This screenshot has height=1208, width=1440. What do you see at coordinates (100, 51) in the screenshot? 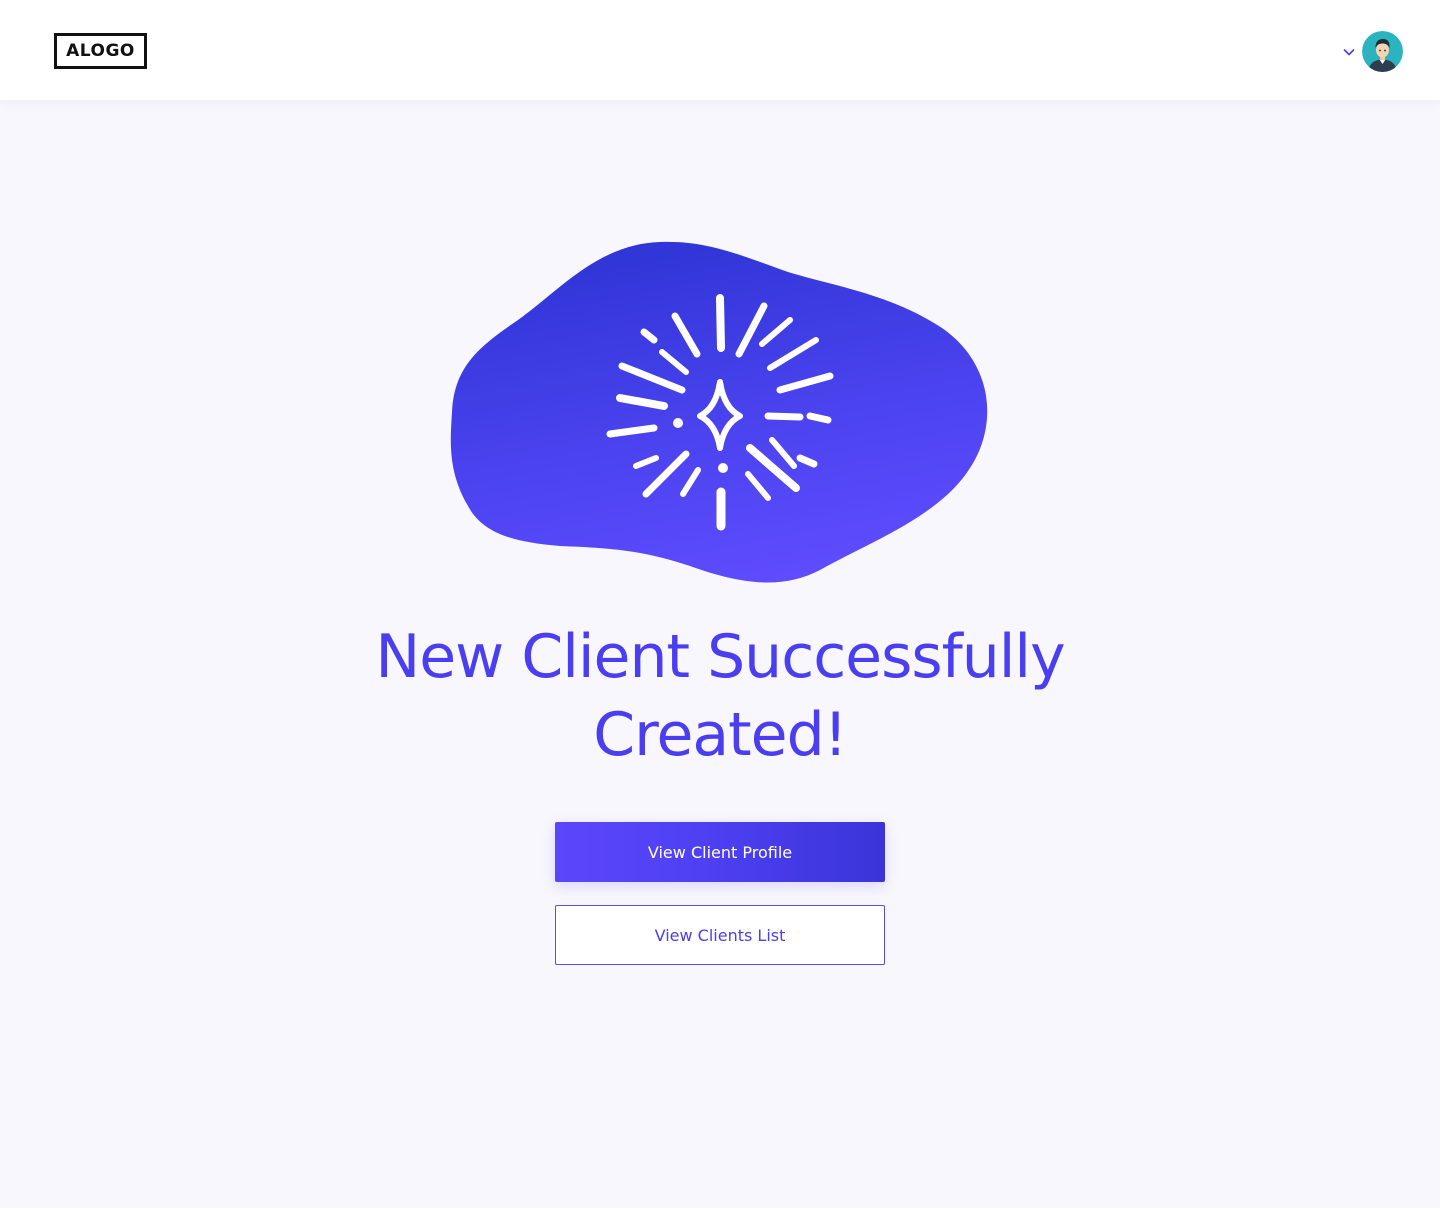
I see `logo: ALOGO` at bounding box center [100, 51].